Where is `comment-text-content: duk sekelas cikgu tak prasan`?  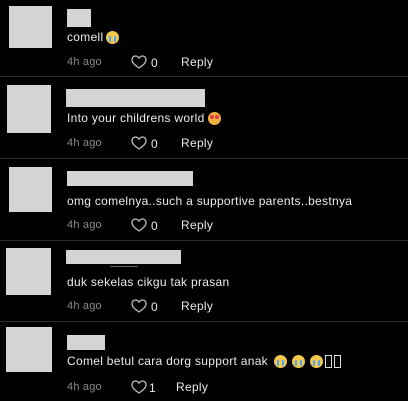
comment-text-content: duk sekelas cikgu tak prasan is located at coordinates (148, 282).